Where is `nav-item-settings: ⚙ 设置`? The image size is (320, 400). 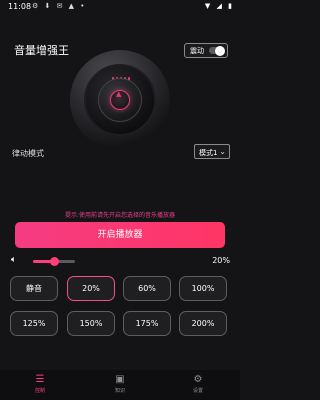 nav-item-settings: ⚙ 设置 is located at coordinates (198, 383).